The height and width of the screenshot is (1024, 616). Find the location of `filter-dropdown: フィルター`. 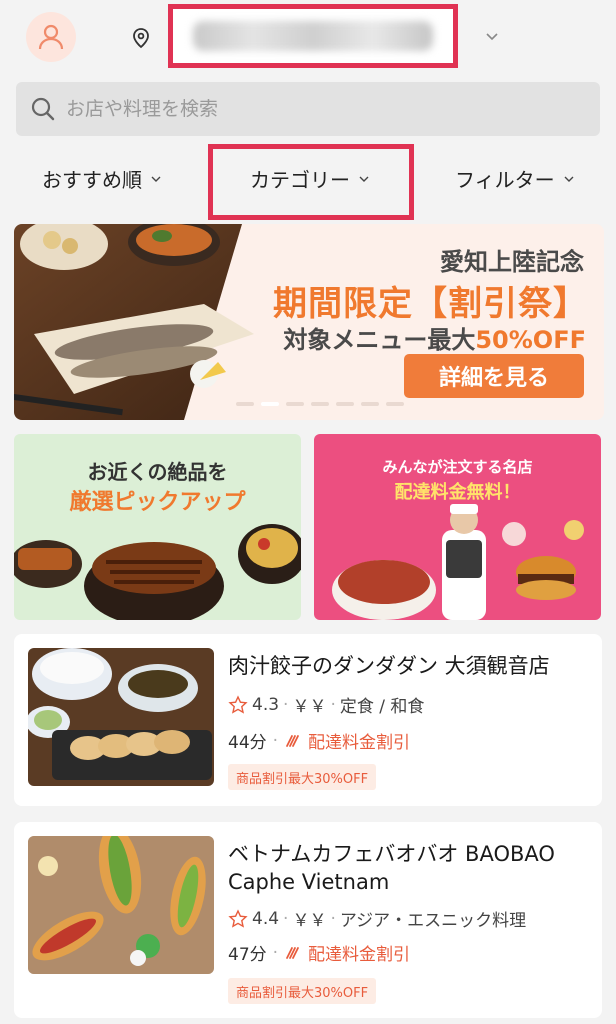

filter-dropdown: フィルター is located at coordinates (515, 178).